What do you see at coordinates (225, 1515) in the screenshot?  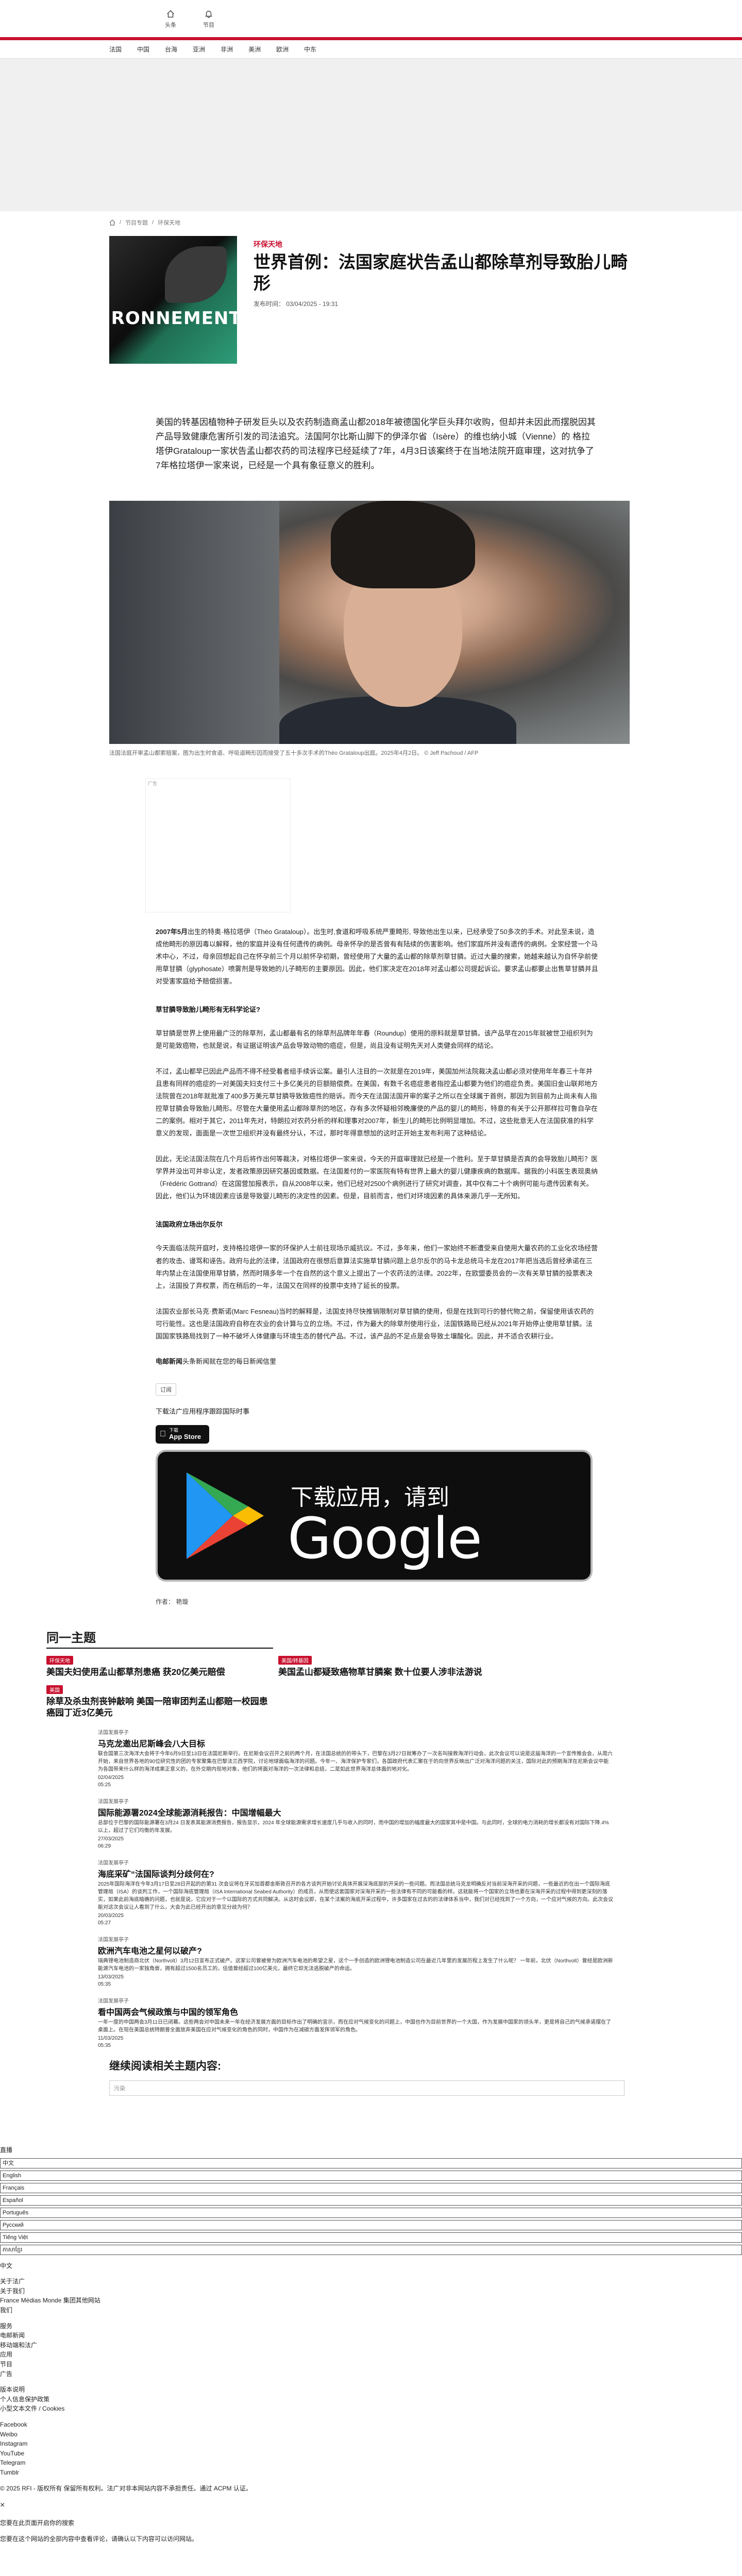 I see `google-play-icon` at bounding box center [225, 1515].